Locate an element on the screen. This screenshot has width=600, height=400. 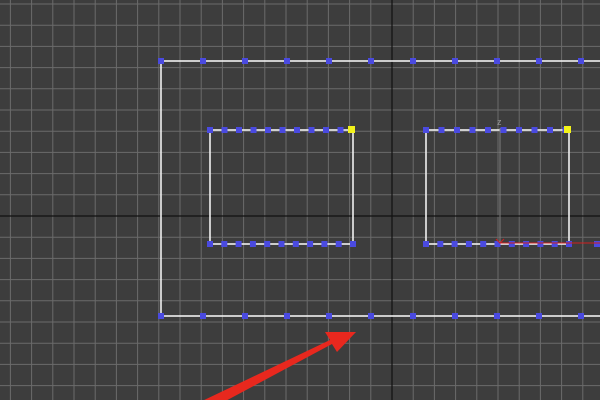
inner-right-rectangle-vertices is located at coordinates (511, 187).